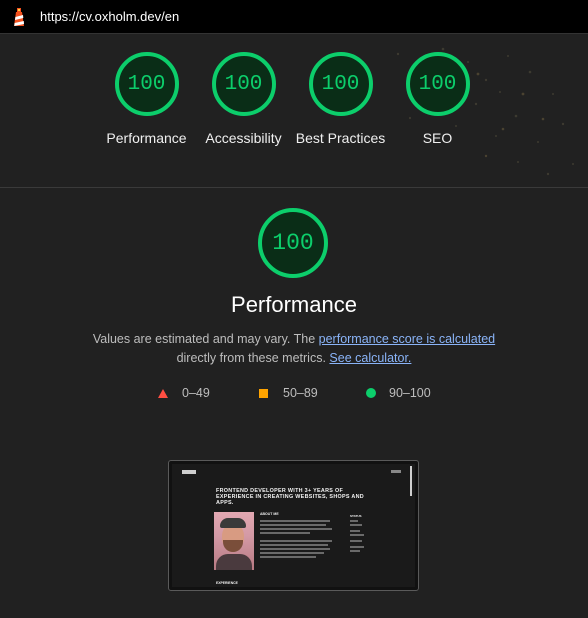 The width and height of the screenshot is (588, 618). Describe the element at coordinates (146, 138) in the screenshot. I see `gauge-label: Performance` at that location.